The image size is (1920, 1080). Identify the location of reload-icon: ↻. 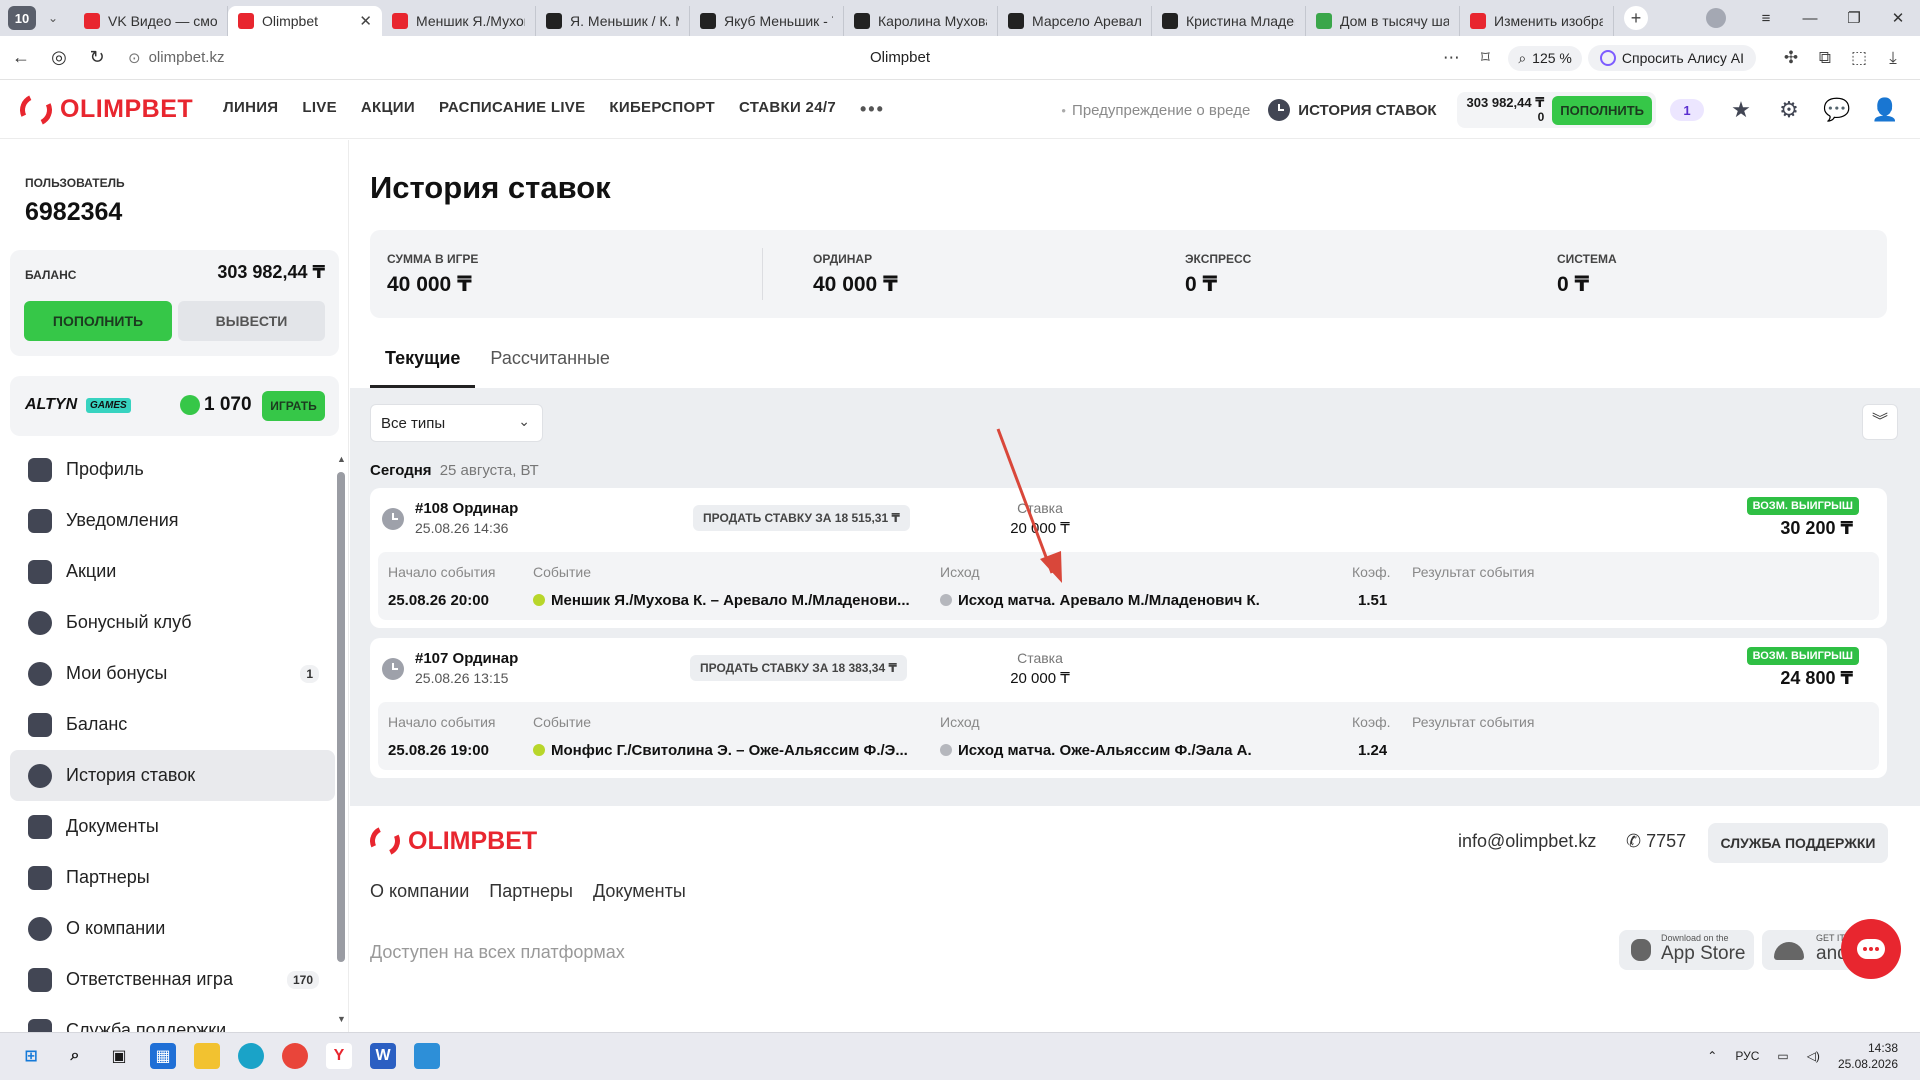
(97, 57).